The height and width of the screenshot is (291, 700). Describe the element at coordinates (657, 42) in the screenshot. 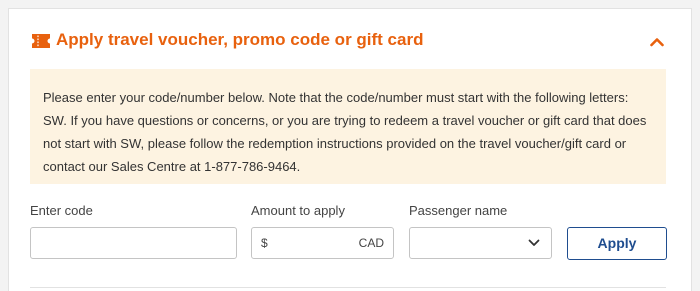

I see `chevron-up-icon` at that location.